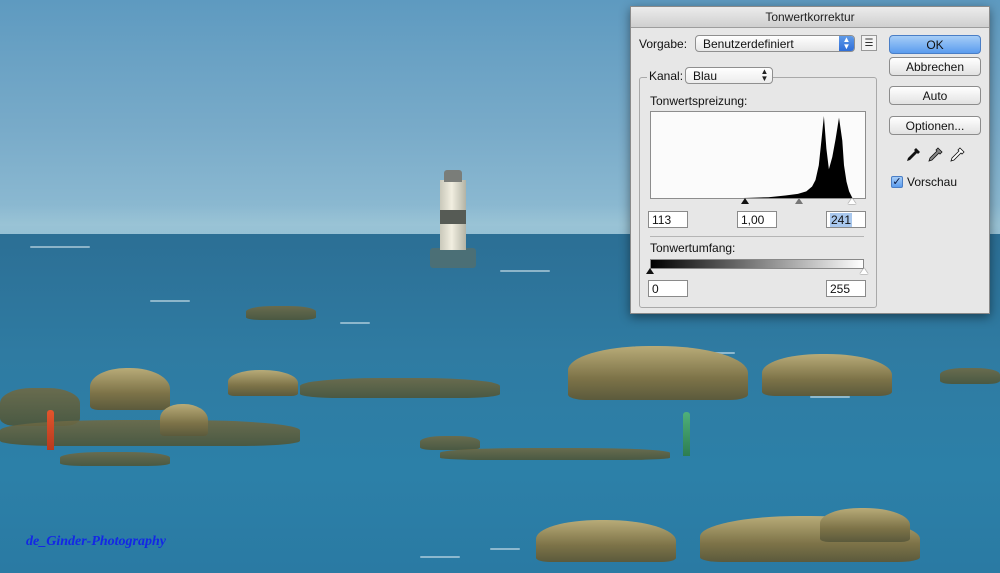  What do you see at coordinates (693, 248) in the screenshot?
I see `output-levels-label: Tonwertumfang:` at bounding box center [693, 248].